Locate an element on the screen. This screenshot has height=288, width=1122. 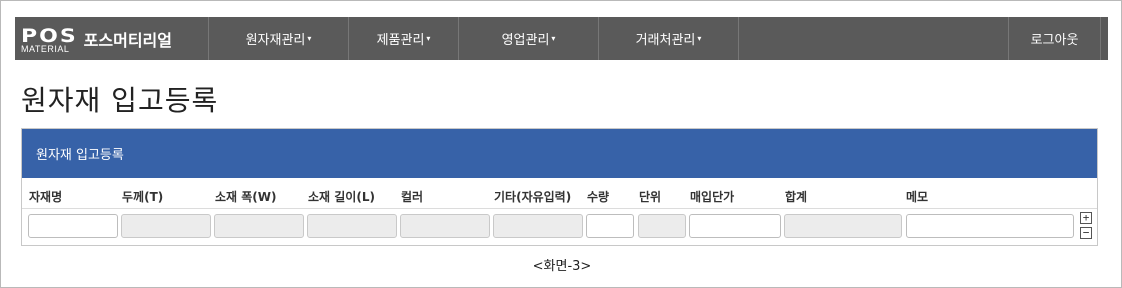
col-width: 소재 폭(W) is located at coordinates (246, 197).